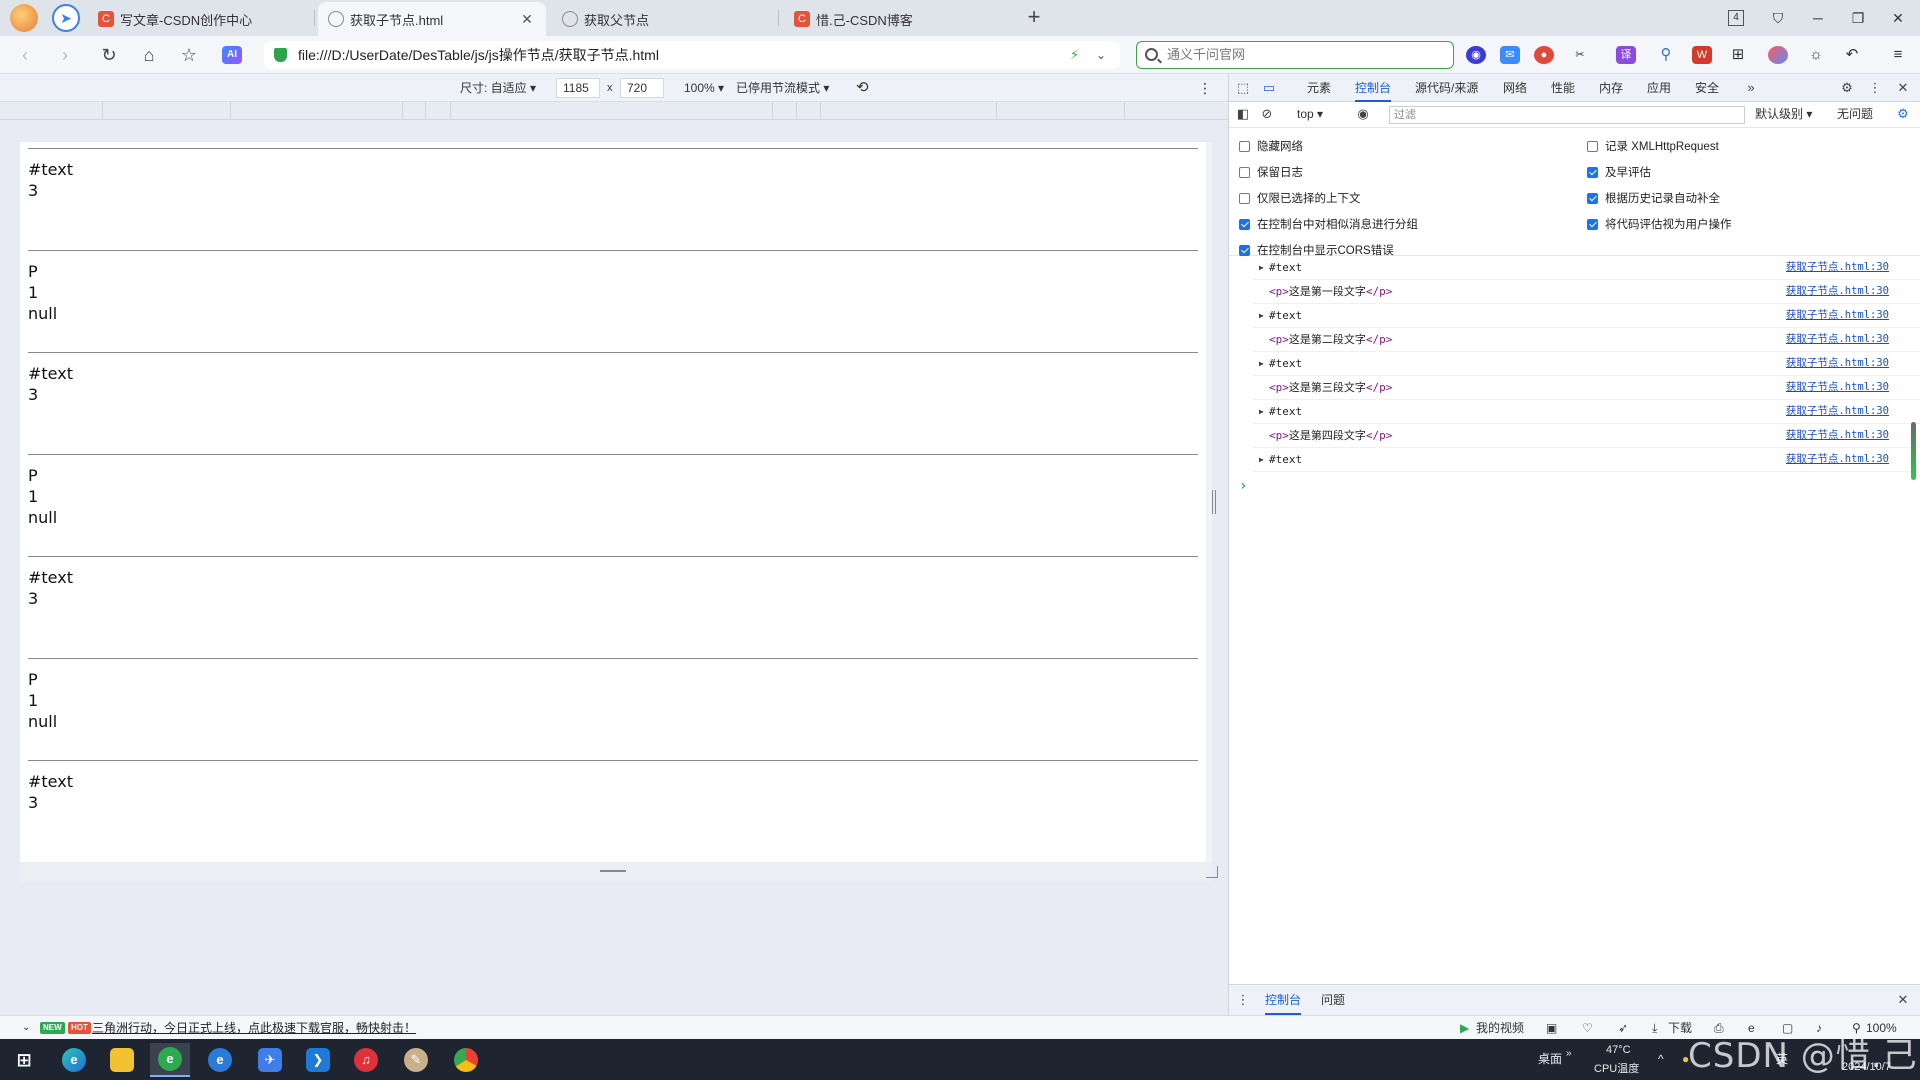 Image resolution: width=1920 pixels, height=1080 pixels. Describe the element at coordinates (1913, 451) in the screenshot. I see `console-scrollbar` at that location.